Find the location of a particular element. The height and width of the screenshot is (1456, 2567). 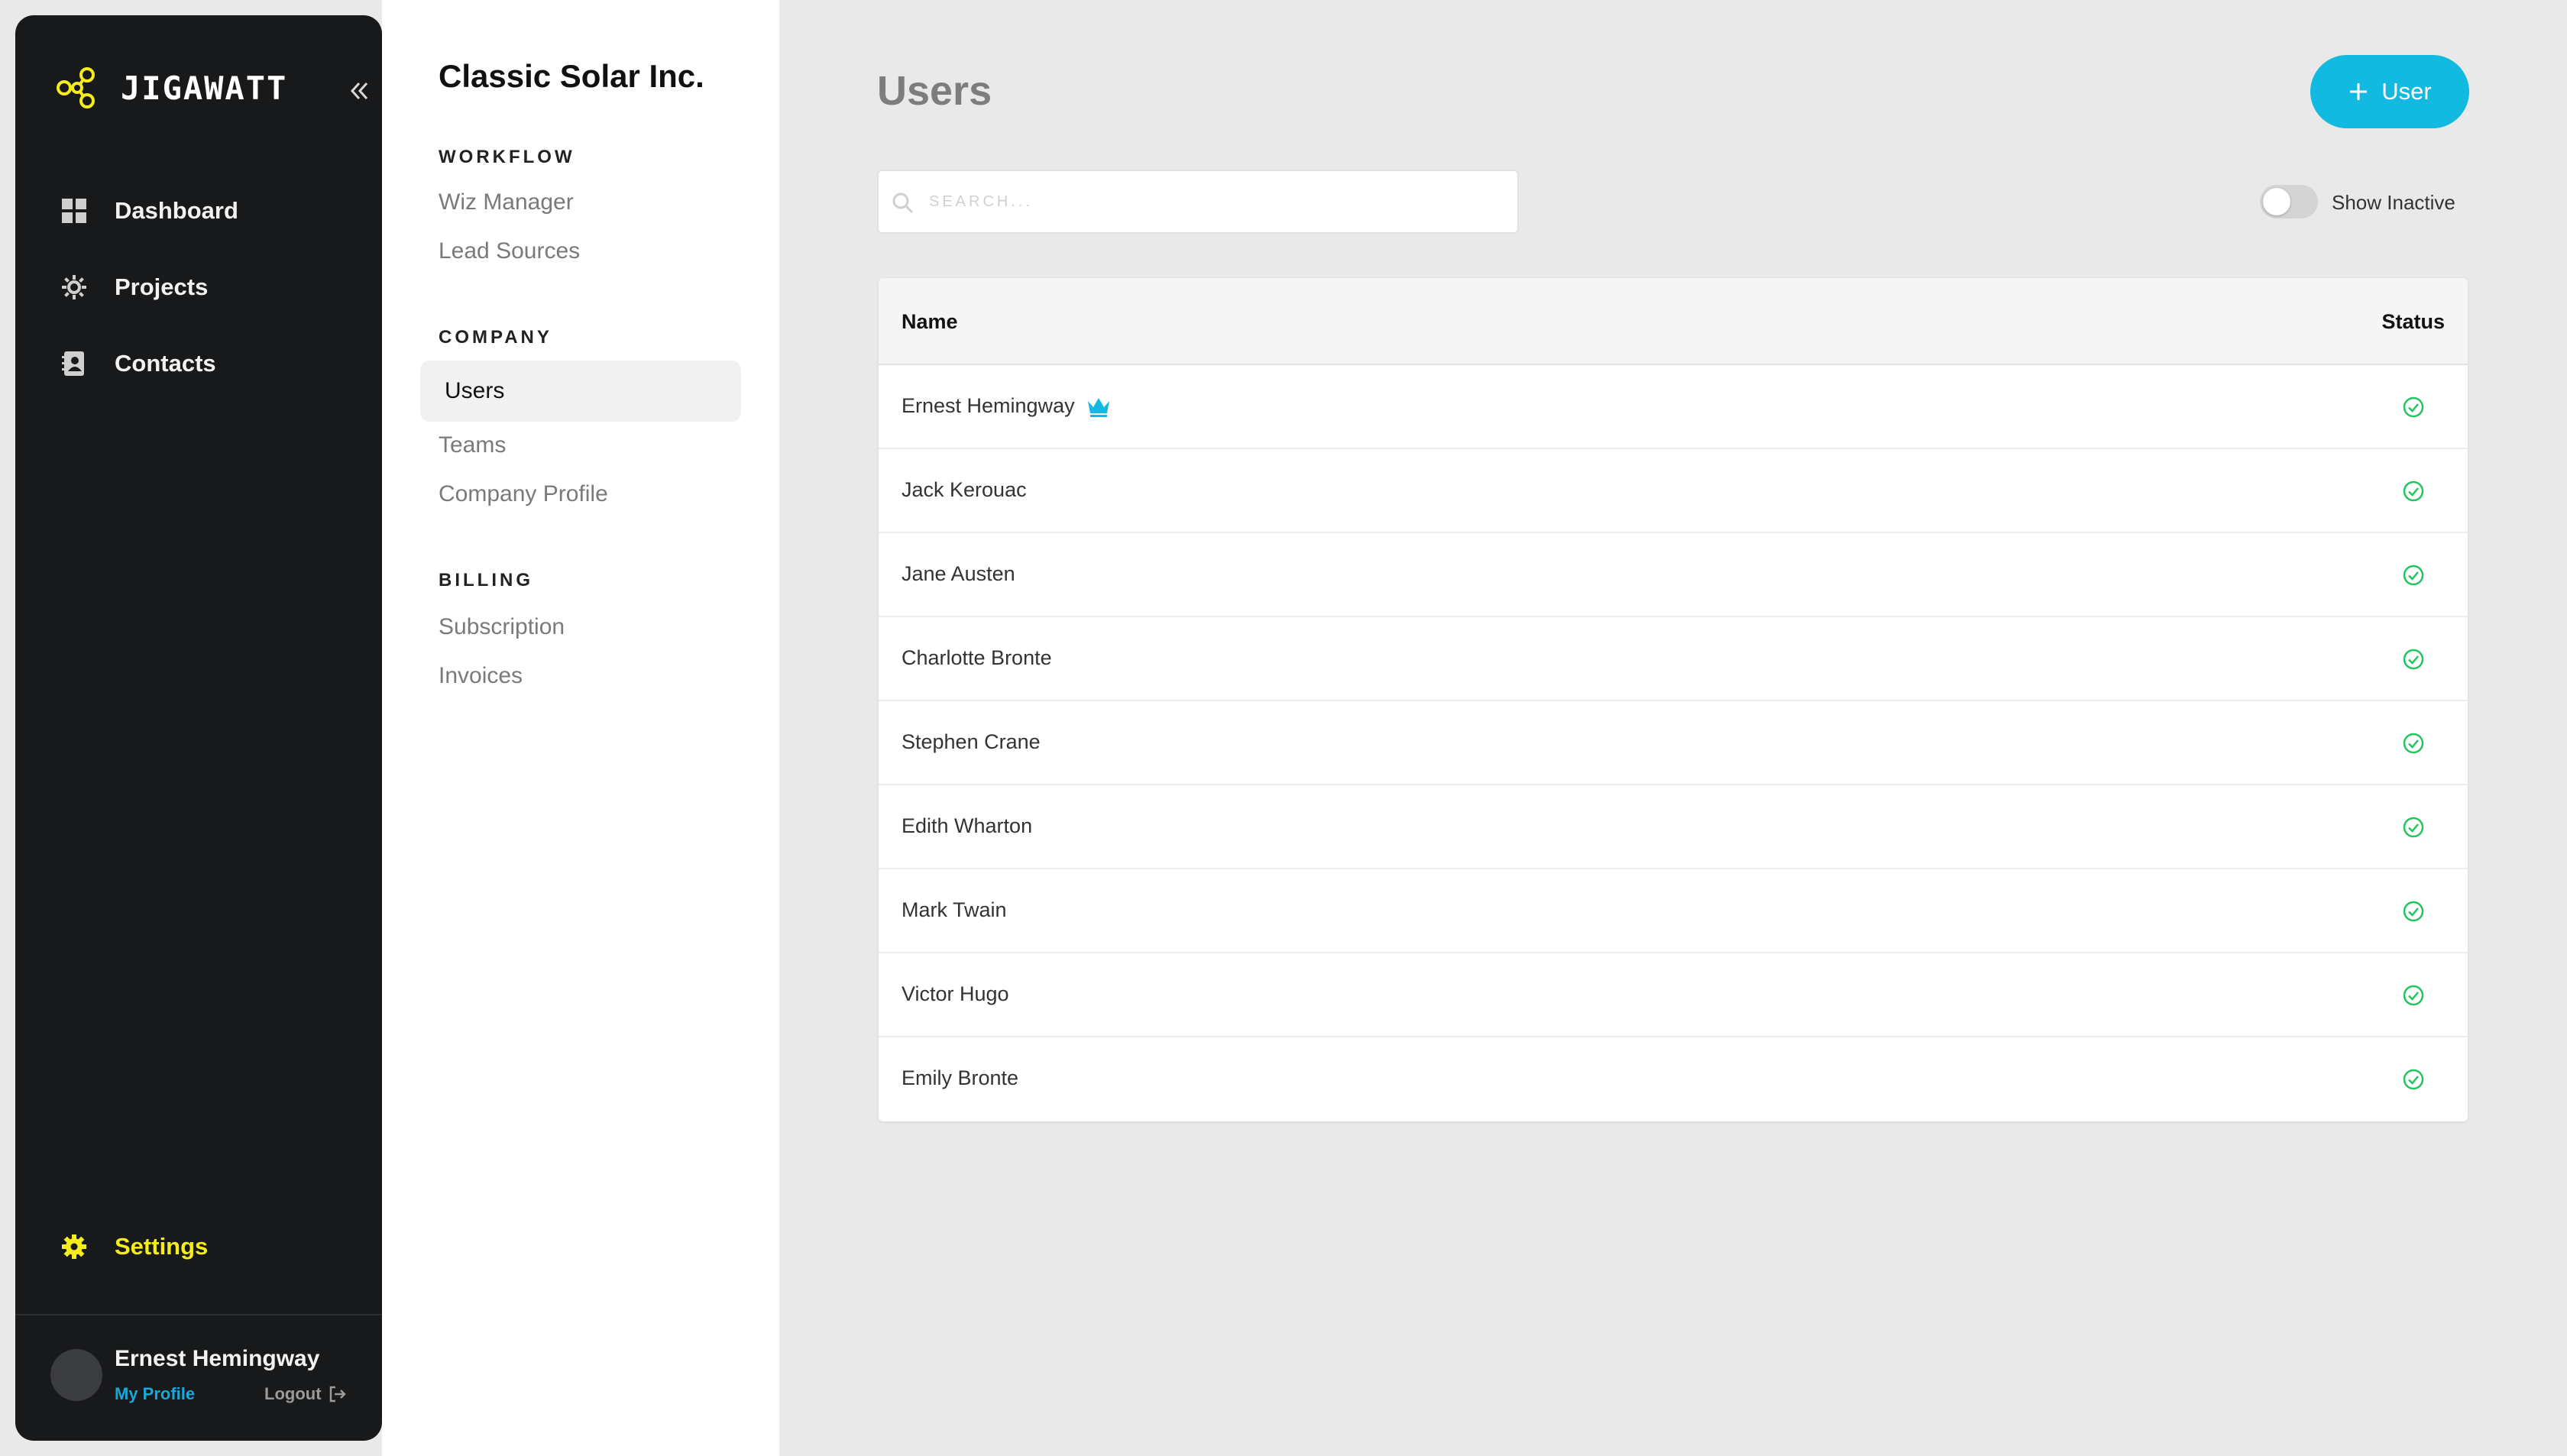

logout-label: Logout is located at coordinates (293, 1394).